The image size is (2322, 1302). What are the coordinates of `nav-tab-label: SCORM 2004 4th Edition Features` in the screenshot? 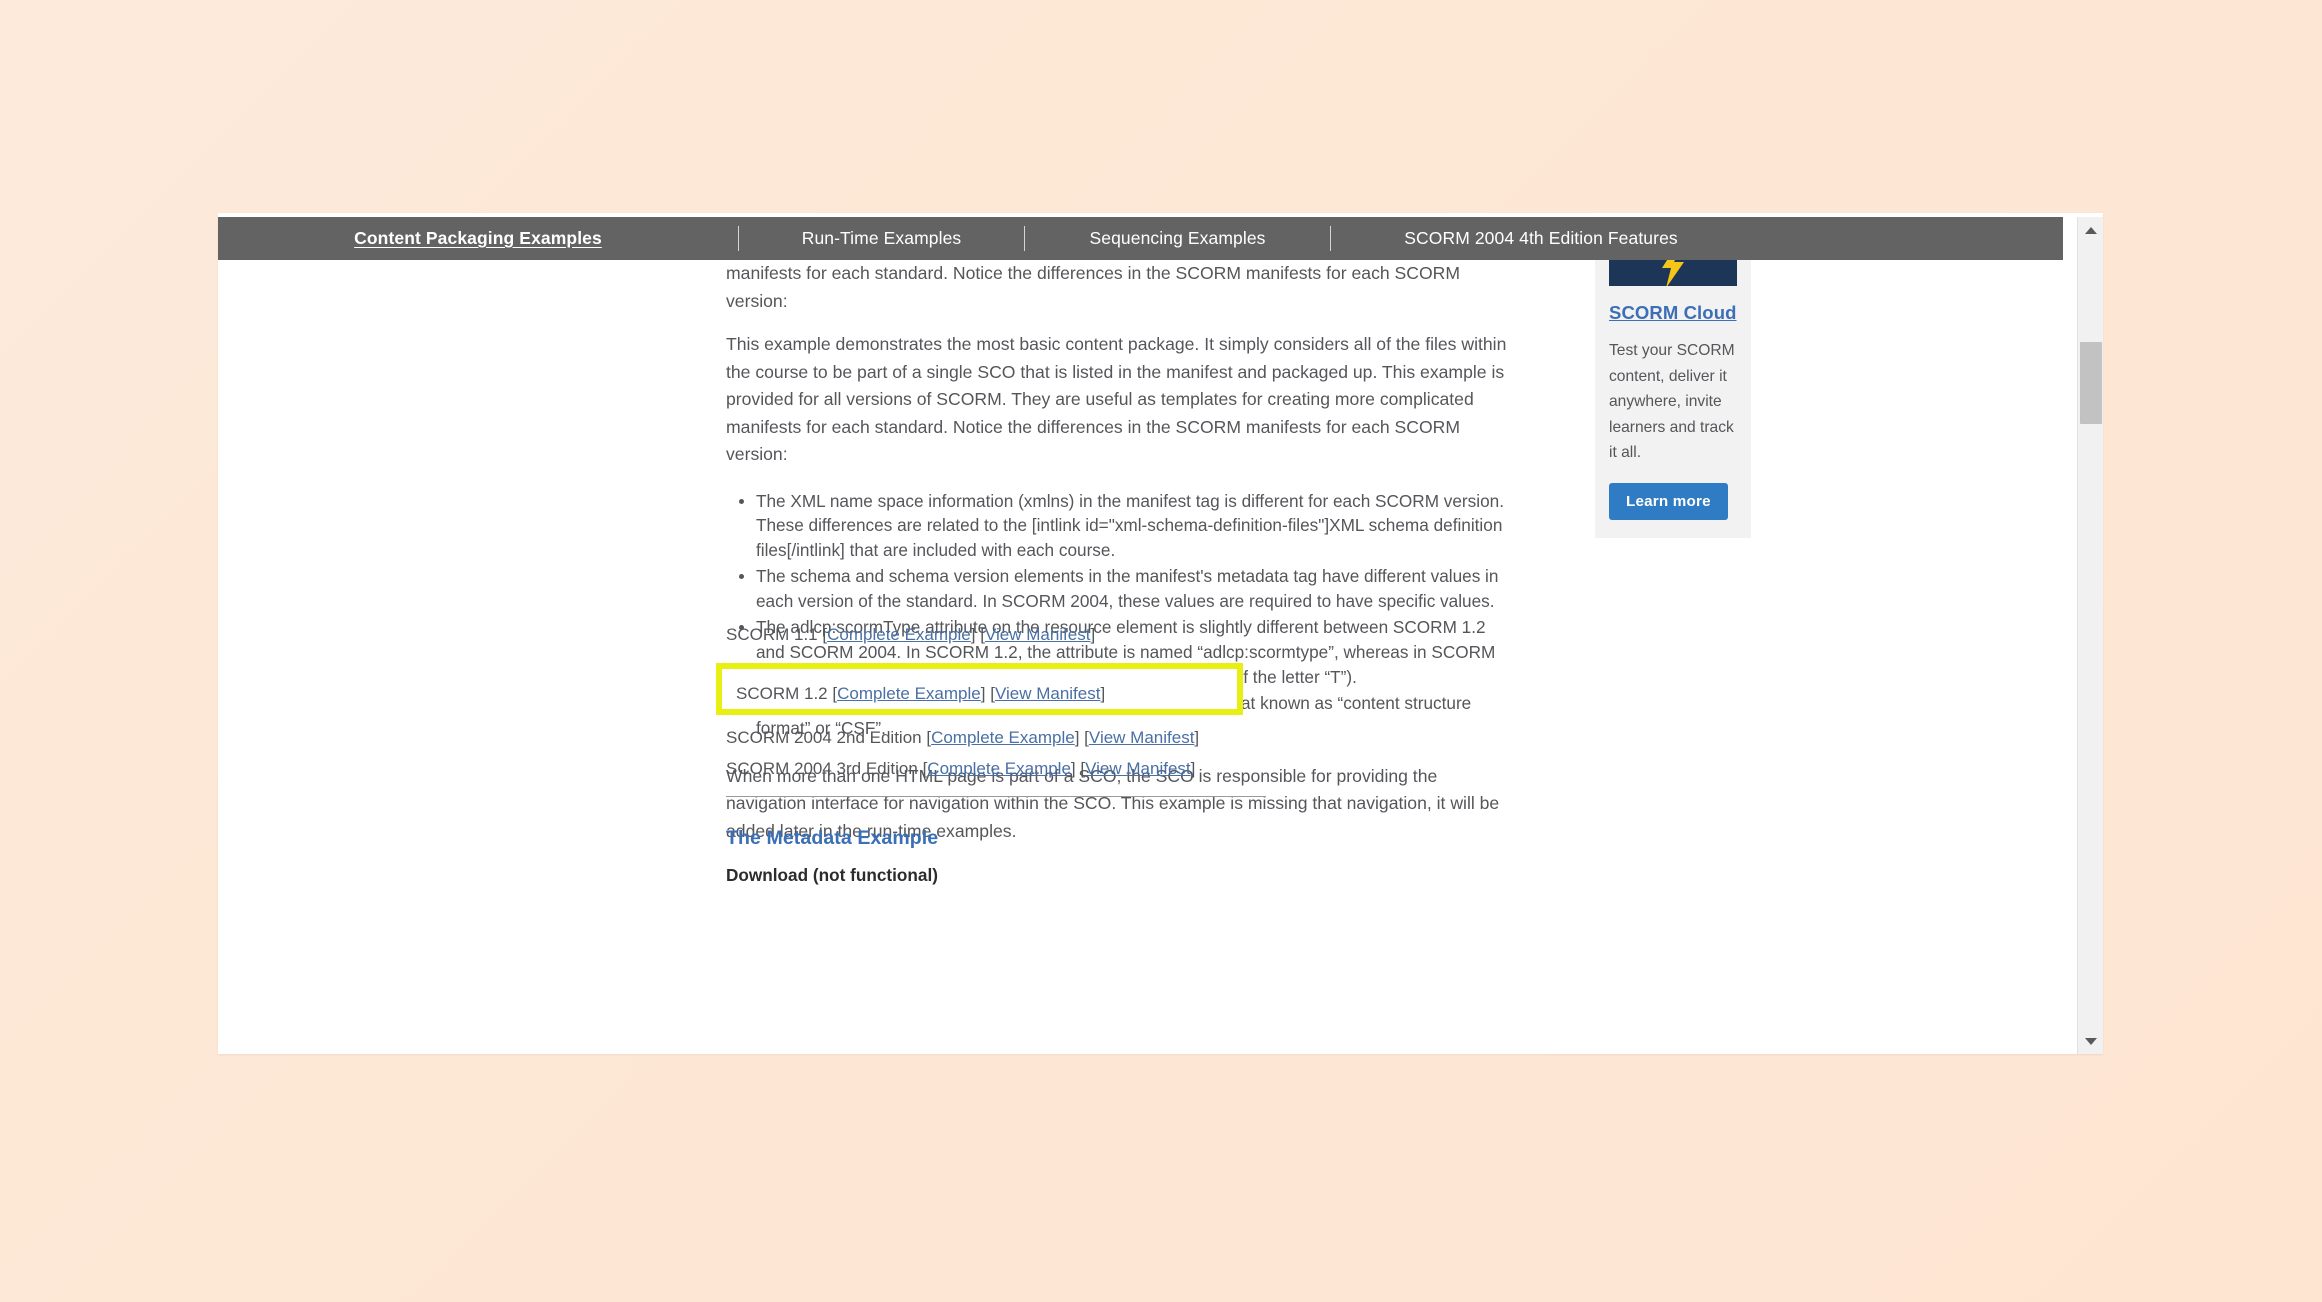 It's located at (1541, 238).